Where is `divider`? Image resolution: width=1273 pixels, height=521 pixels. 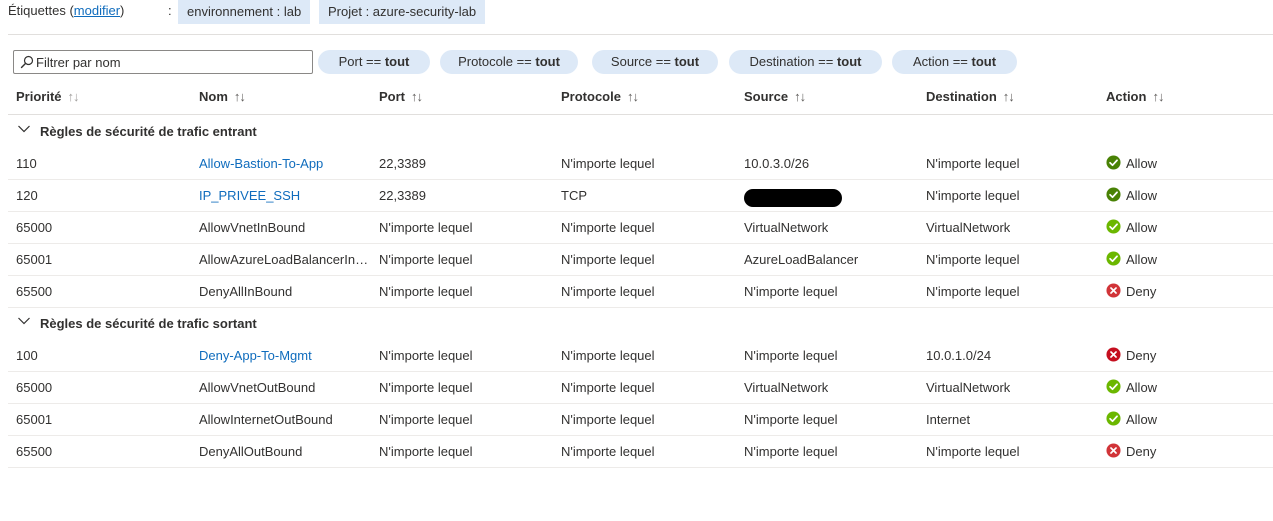
divider is located at coordinates (640, 34).